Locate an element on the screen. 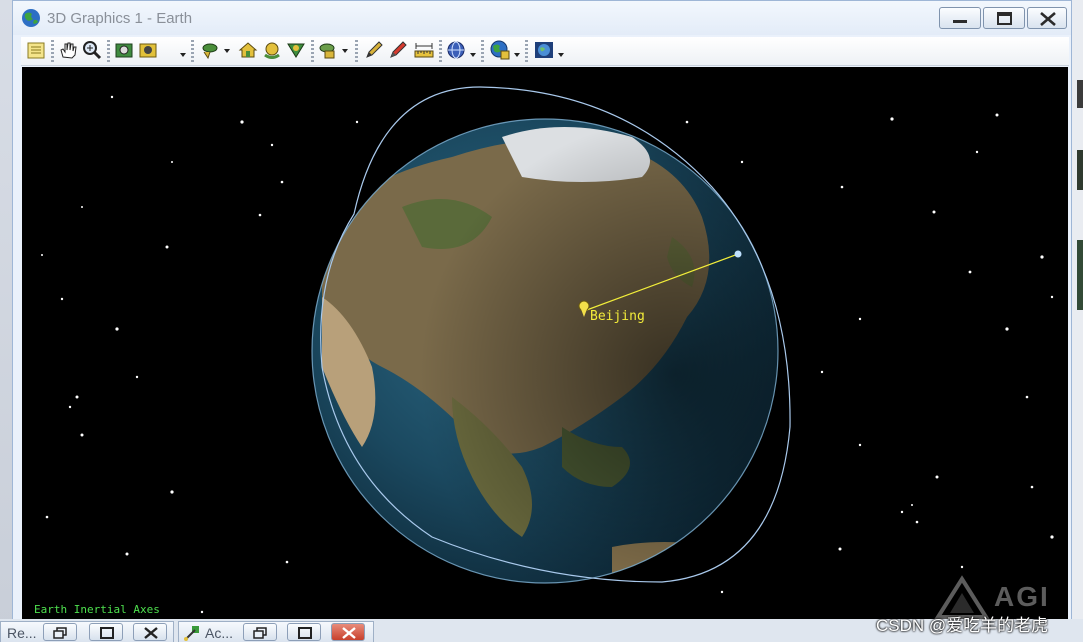  earth-icon is located at coordinates (31, 18).